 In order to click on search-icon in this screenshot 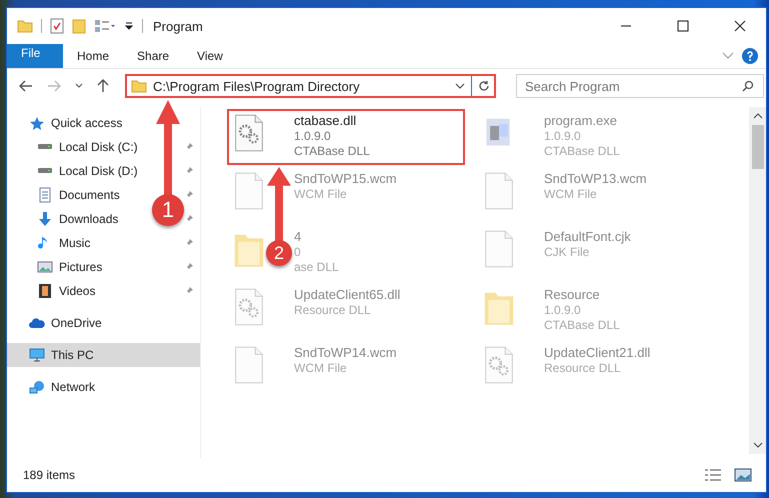, I will do `click(748, 86)`.